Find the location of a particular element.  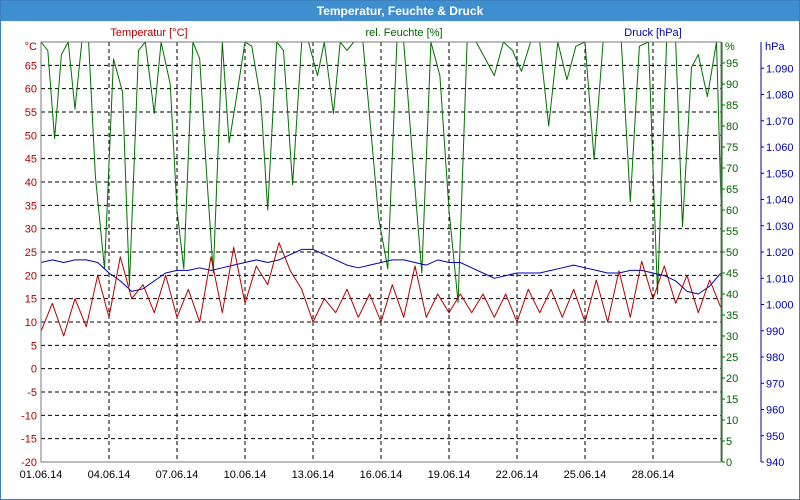

x-tick-label: 28.06.14 is located at coordinates (653, 475).